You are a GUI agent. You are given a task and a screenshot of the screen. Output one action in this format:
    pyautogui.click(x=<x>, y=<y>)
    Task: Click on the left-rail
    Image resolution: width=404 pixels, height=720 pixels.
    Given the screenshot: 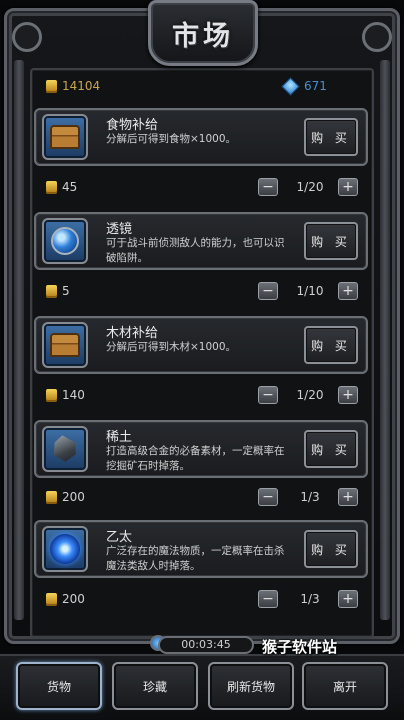 What is the action you would take?
    pyautogui.click(x=19, y=340)
    